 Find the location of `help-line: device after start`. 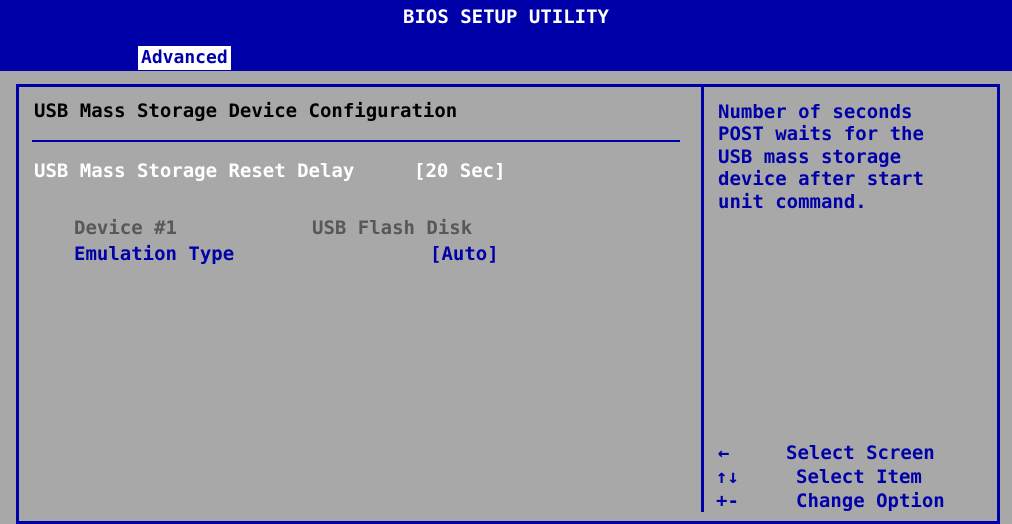

help-line: device after start is located at coordinates (821, 179).